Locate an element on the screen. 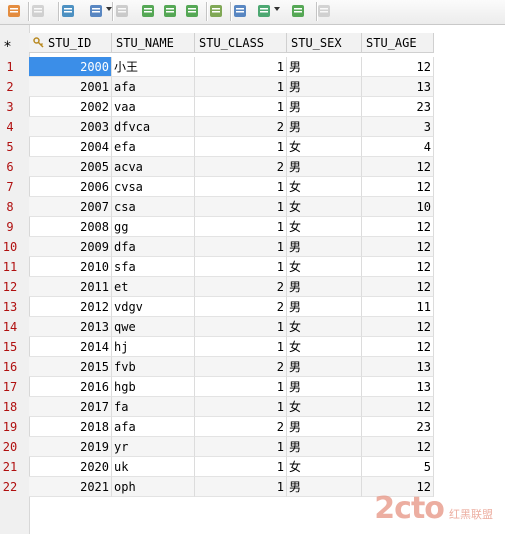  cell-stu-name: fvb is located at coordinates (153, 367).